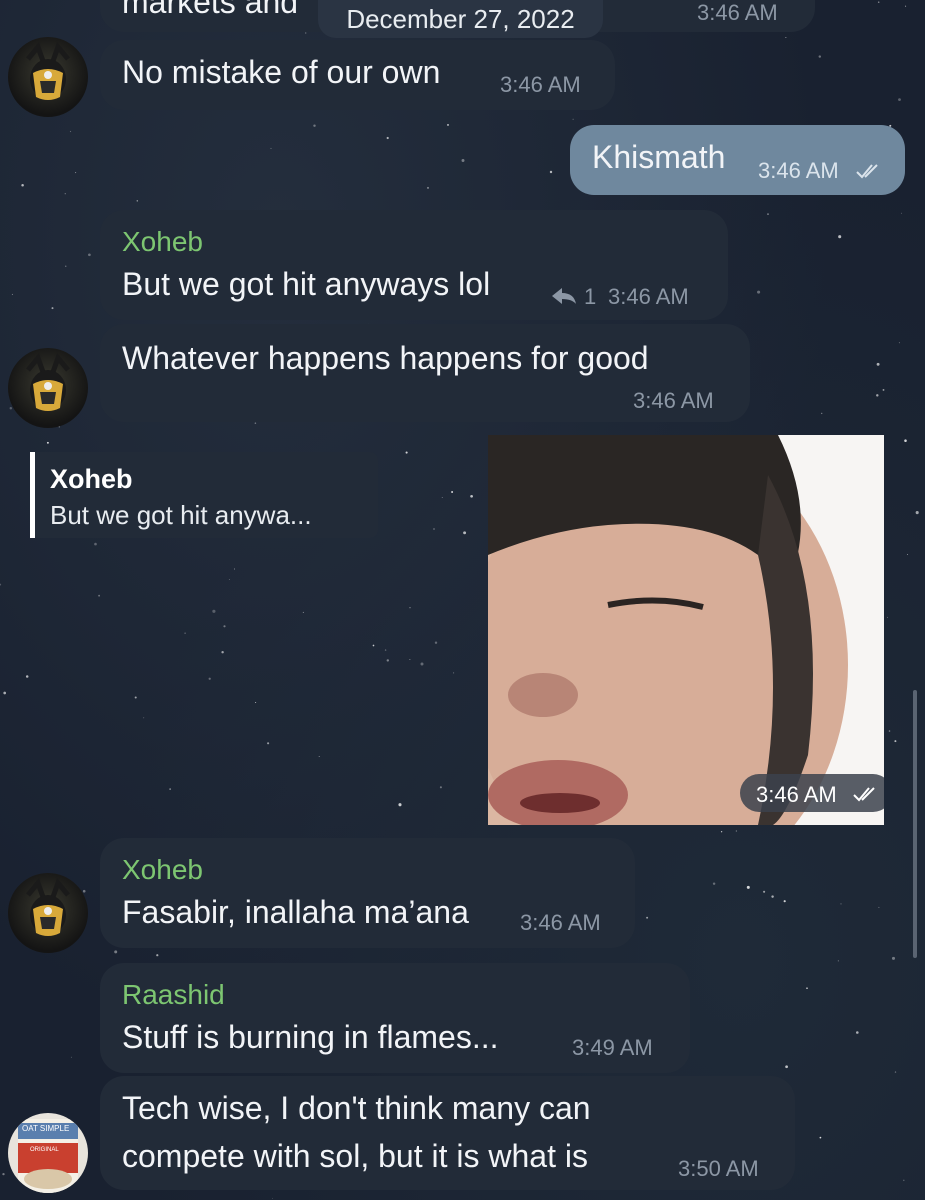  What do you see at coordinates (355, 1156) in the screenshot?
I see `message-text-line: compete with sol, but it is what is` at bounding box center [355, 1156].